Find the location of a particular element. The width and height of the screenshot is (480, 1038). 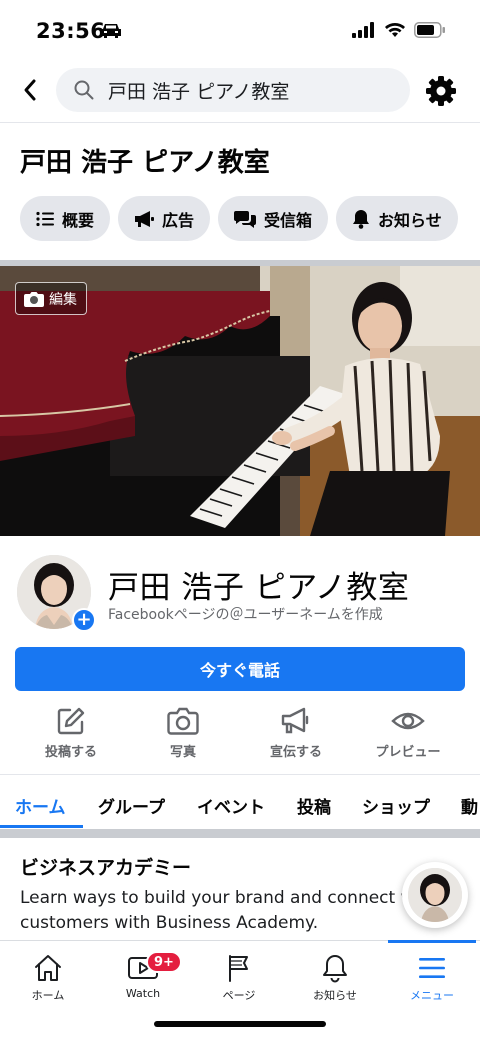

page-actions: 投稿する 写真 宣伝する プレビュー is located at coordinates (240, 735).